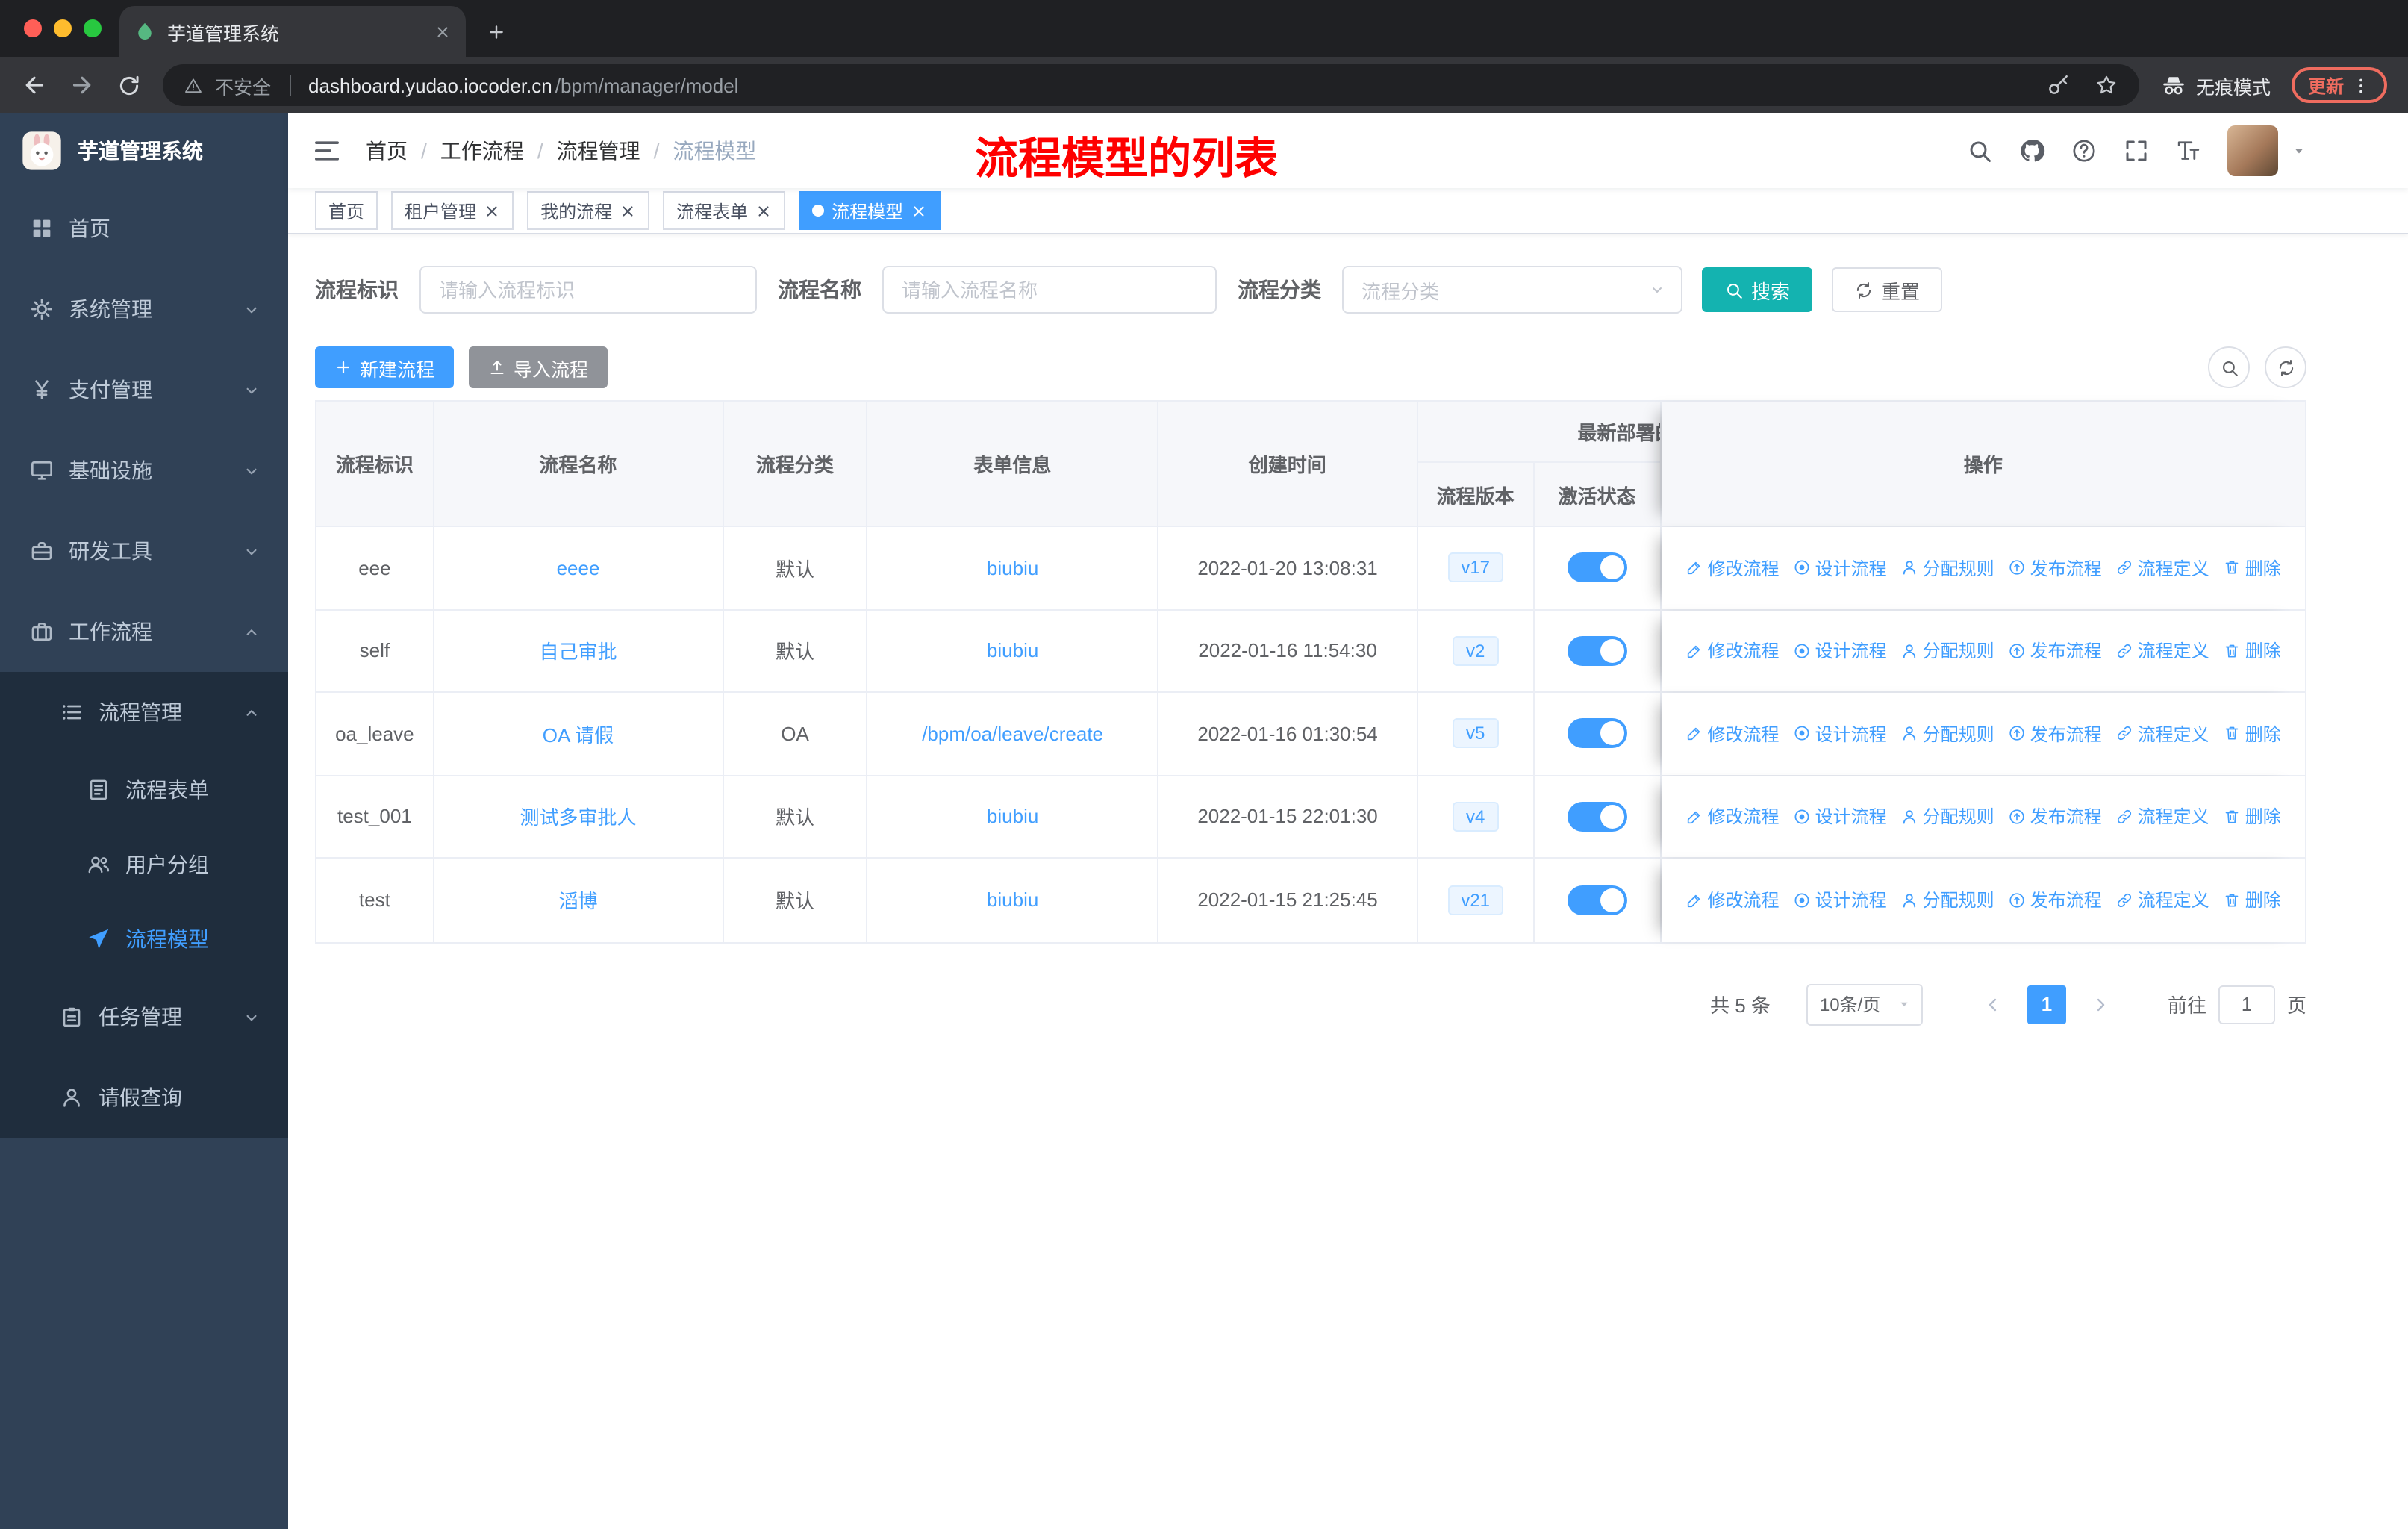 The height and width of the screenshot is (1529, 2408). Describe the element at coordinates (2046, 1005) in the screenshot. I see `page-number-1: 1` at that location.